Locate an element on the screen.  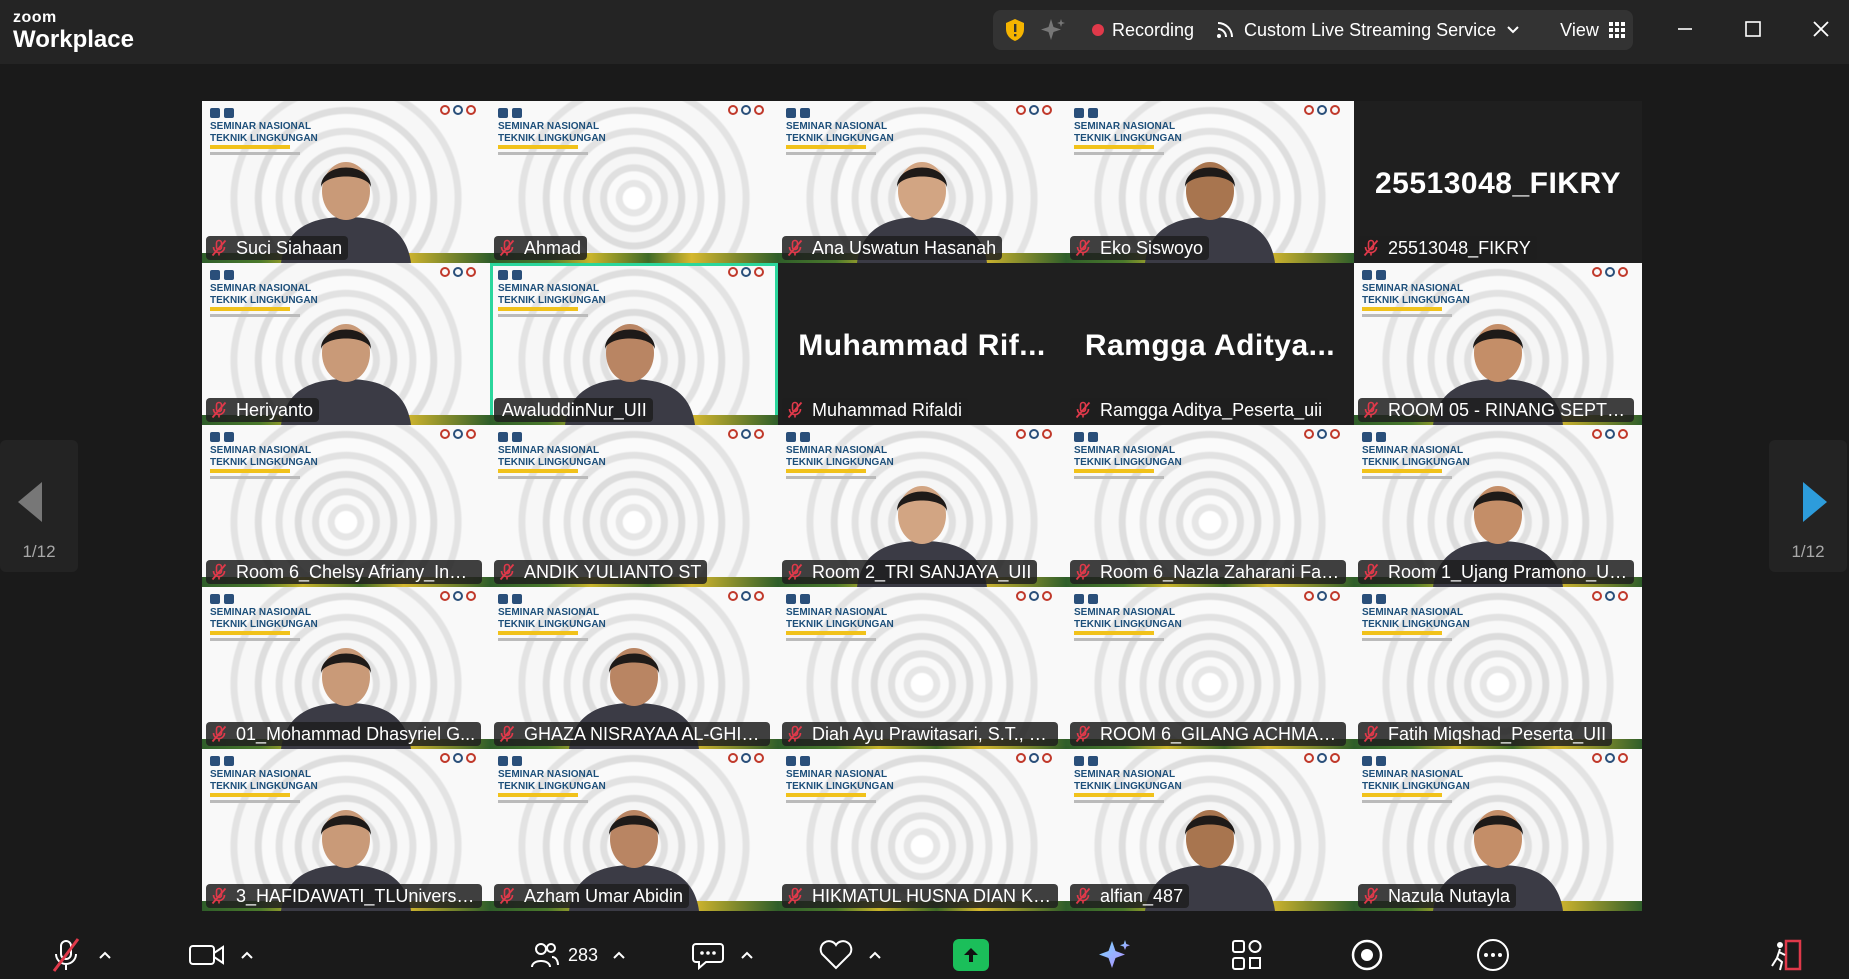
gallery-grid-icon is located at coordinates (1616, 30).